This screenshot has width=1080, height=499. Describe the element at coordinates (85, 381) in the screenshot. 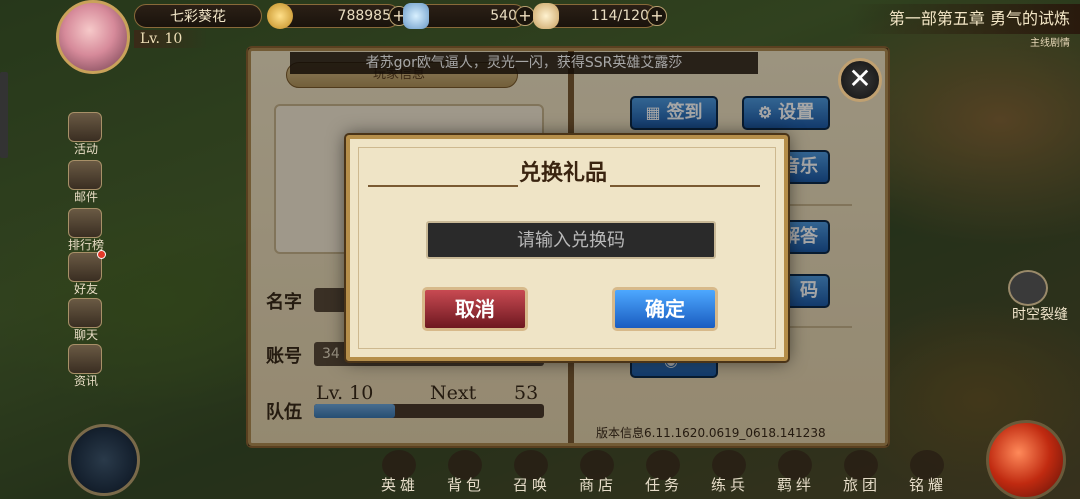

I see `side-menu-label: 资讯` at that location.